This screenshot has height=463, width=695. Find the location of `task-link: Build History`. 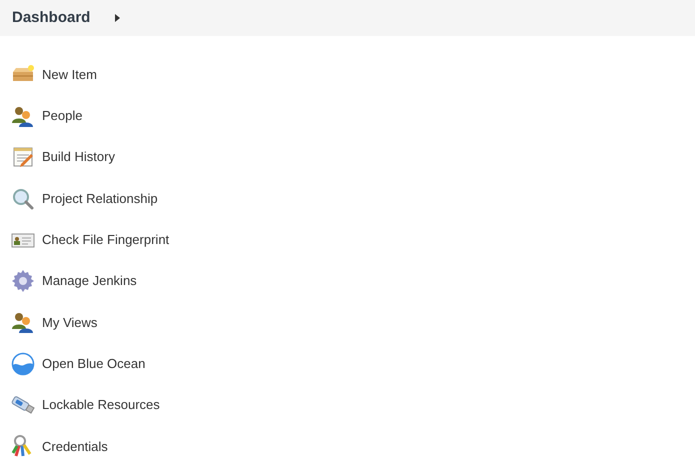

task-link: Build History is located at coordinates (78, 157).